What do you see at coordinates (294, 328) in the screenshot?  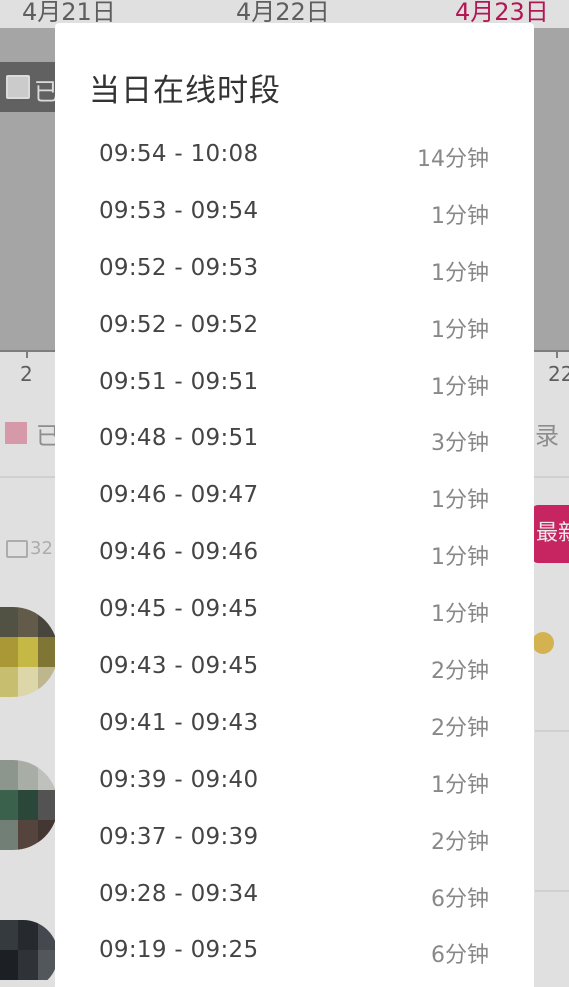 I see `session-row: 09:52 - 09:52 1分钟` at bounding box center [294, 328].